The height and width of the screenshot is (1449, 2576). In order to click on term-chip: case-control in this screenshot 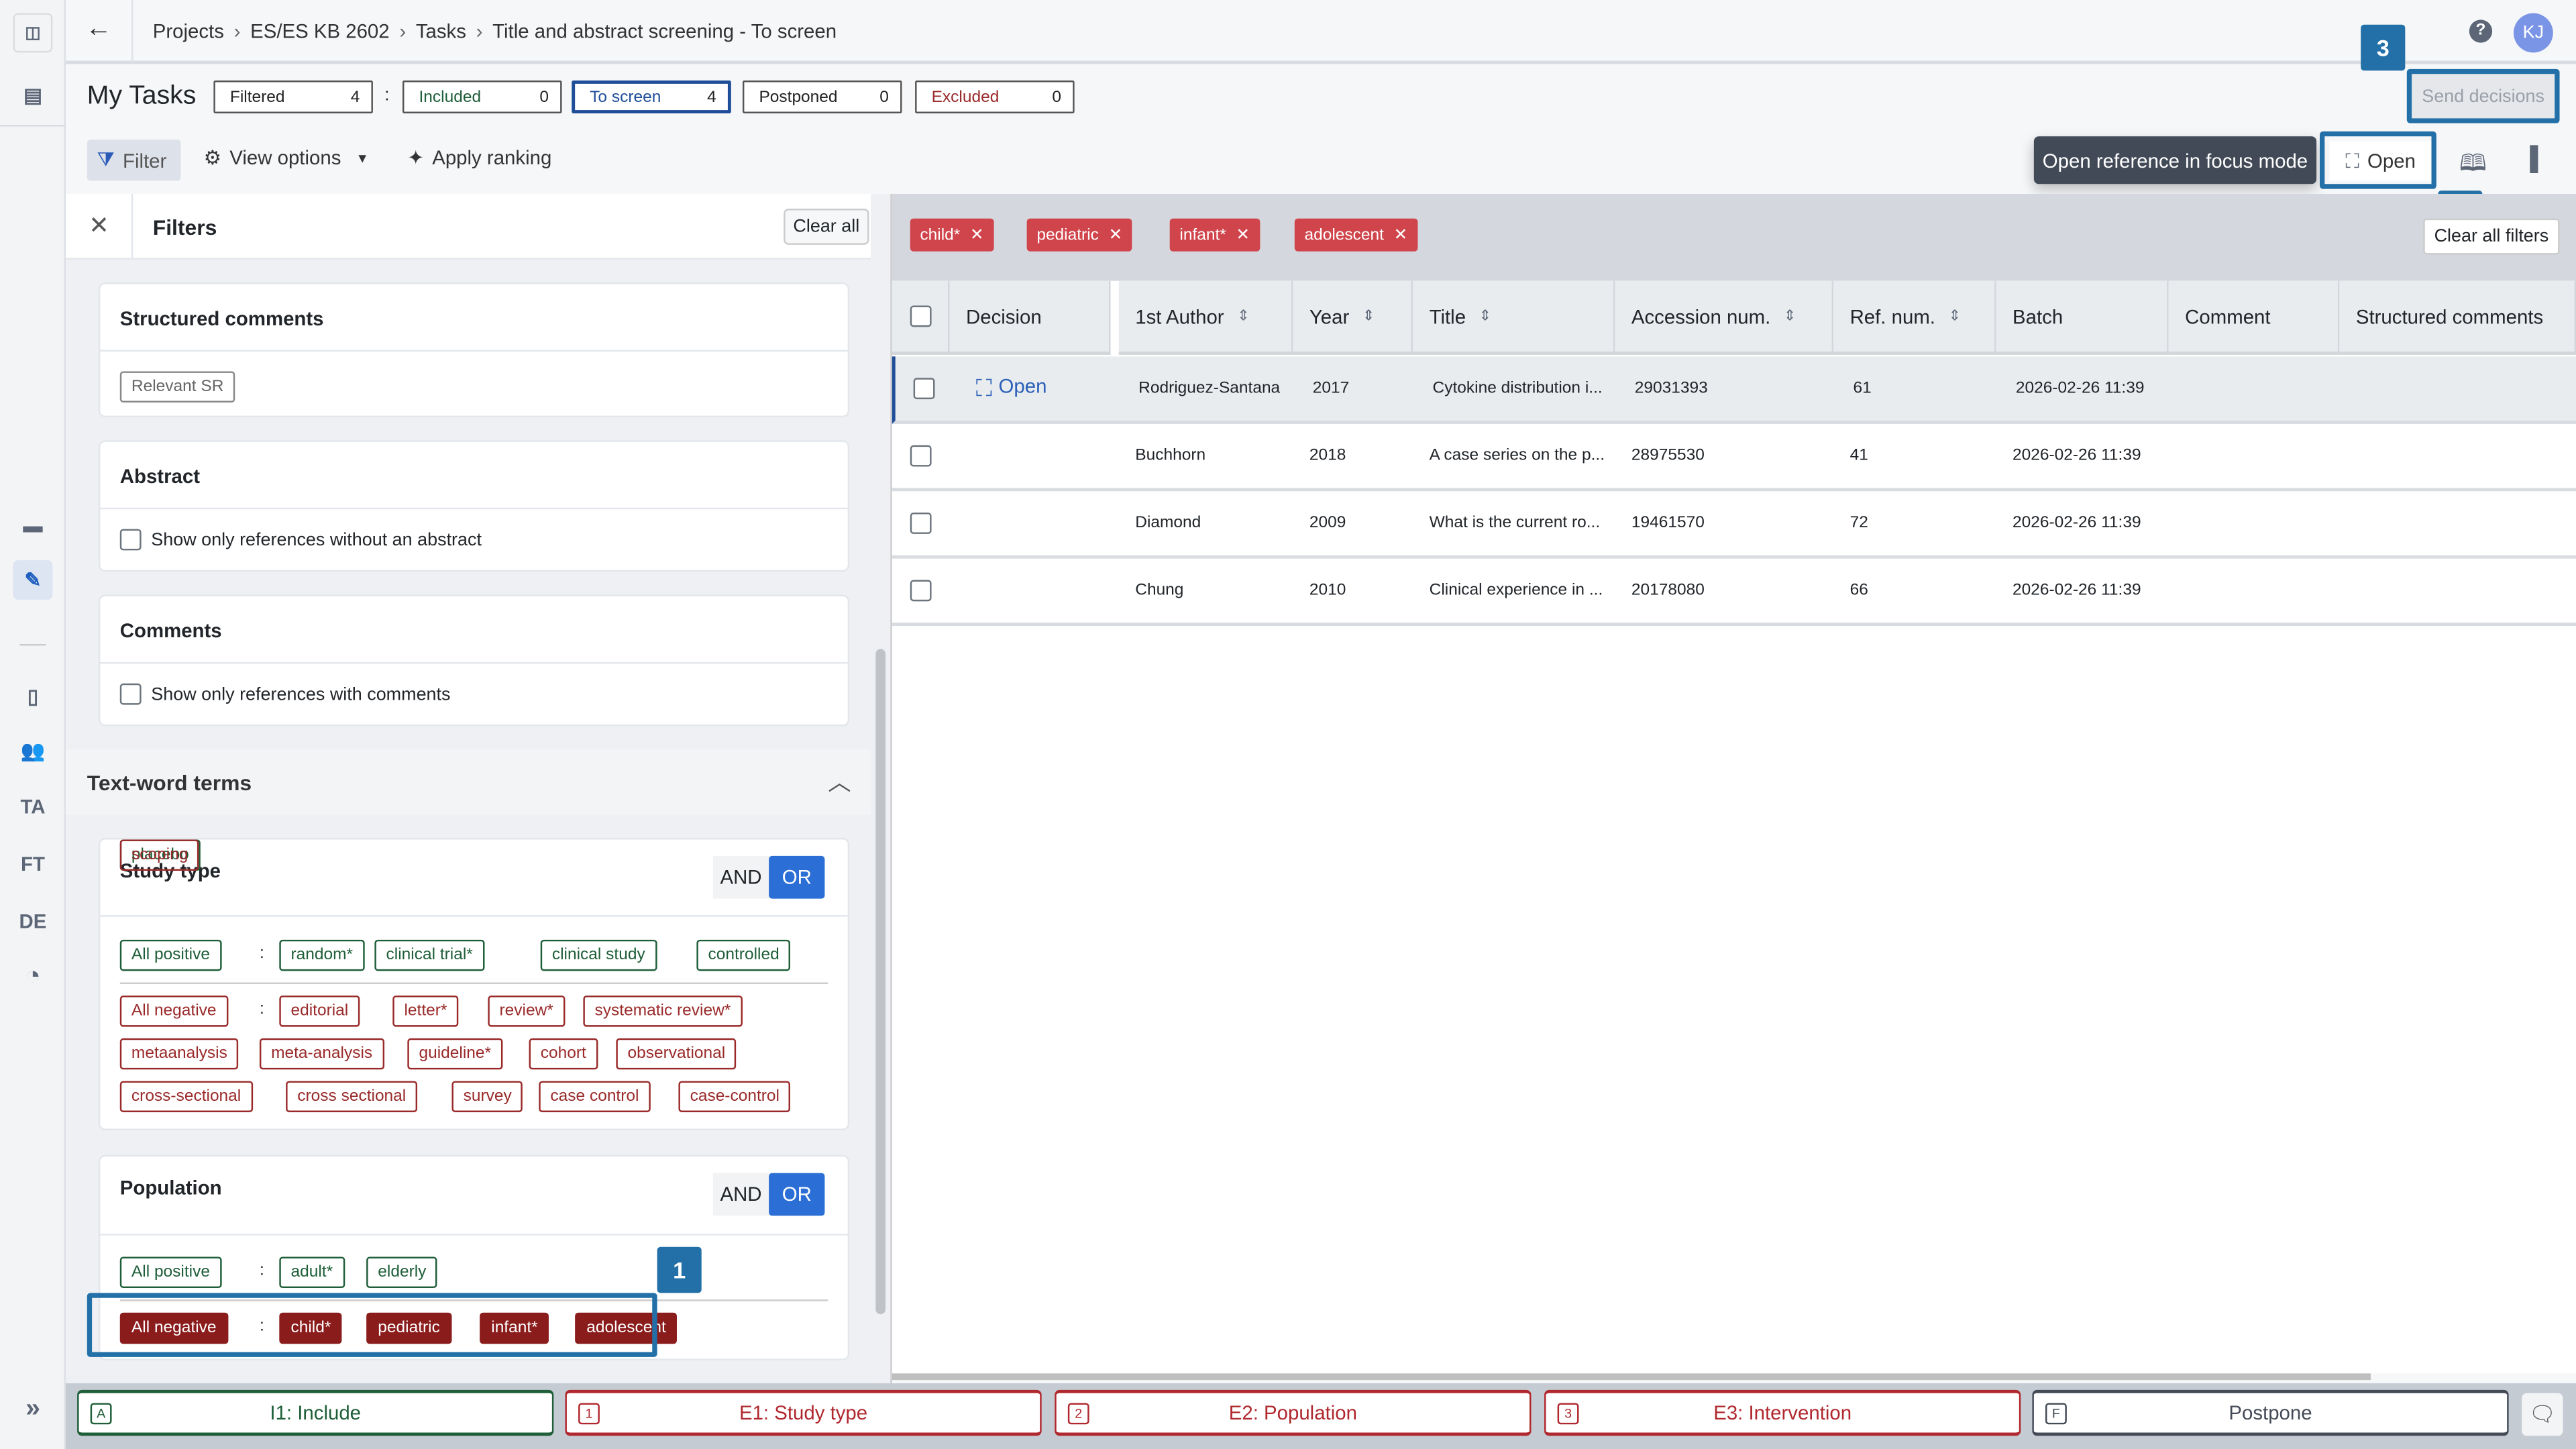, I will do `click(735, 1096)`.